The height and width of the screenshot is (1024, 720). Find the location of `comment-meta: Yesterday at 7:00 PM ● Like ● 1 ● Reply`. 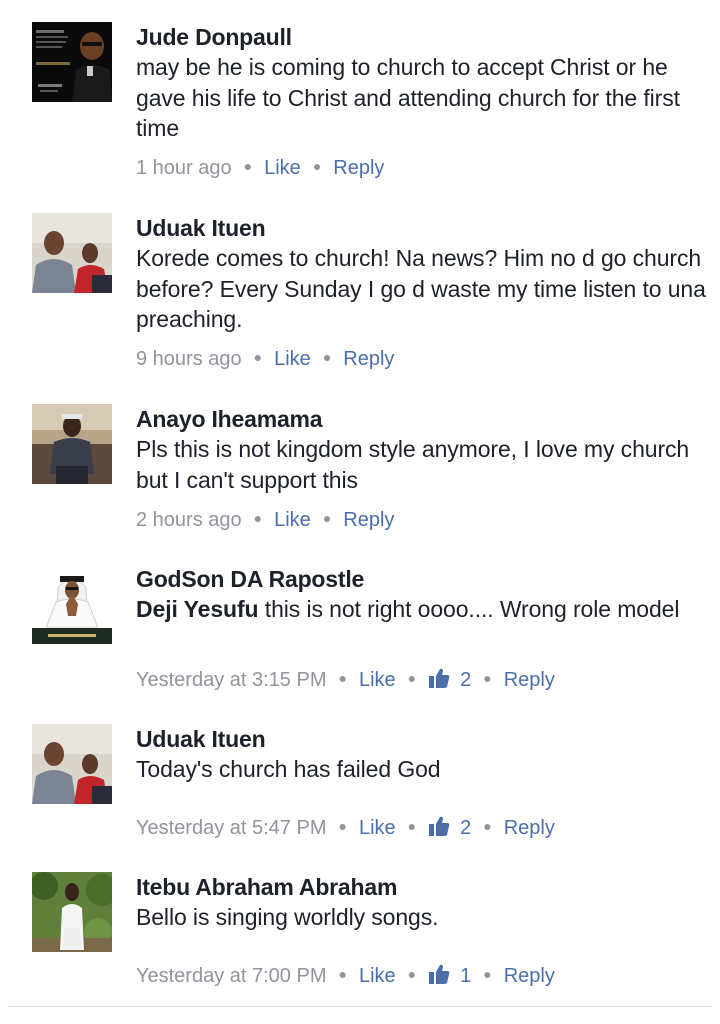

comment-meta: Yesterday at 7:00 PM ● Like ● 1 ● Reply is located at coordinates (345, 976).